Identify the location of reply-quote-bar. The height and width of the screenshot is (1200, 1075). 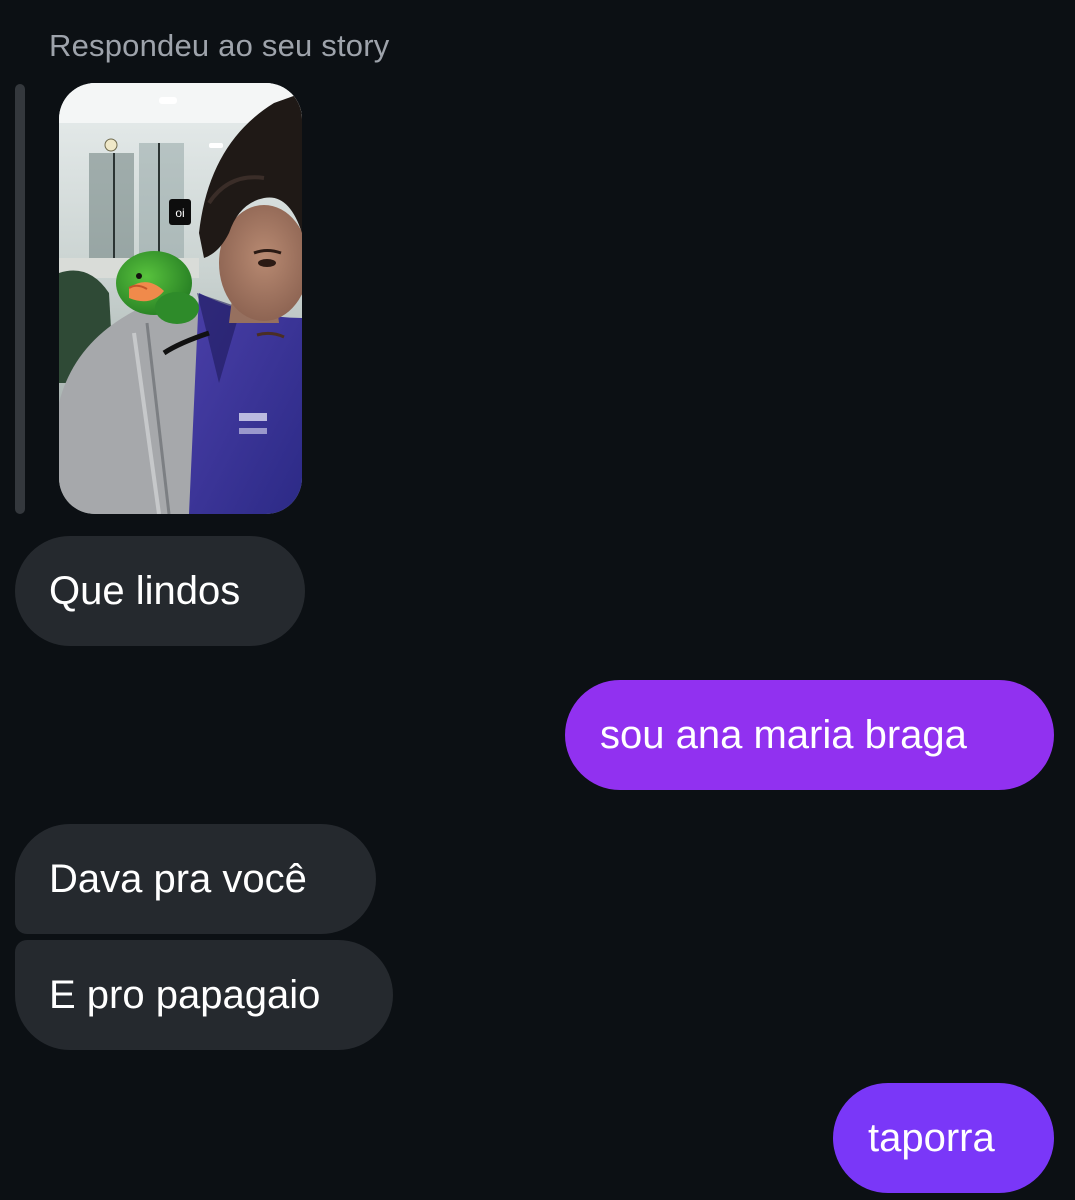
(20, 299).